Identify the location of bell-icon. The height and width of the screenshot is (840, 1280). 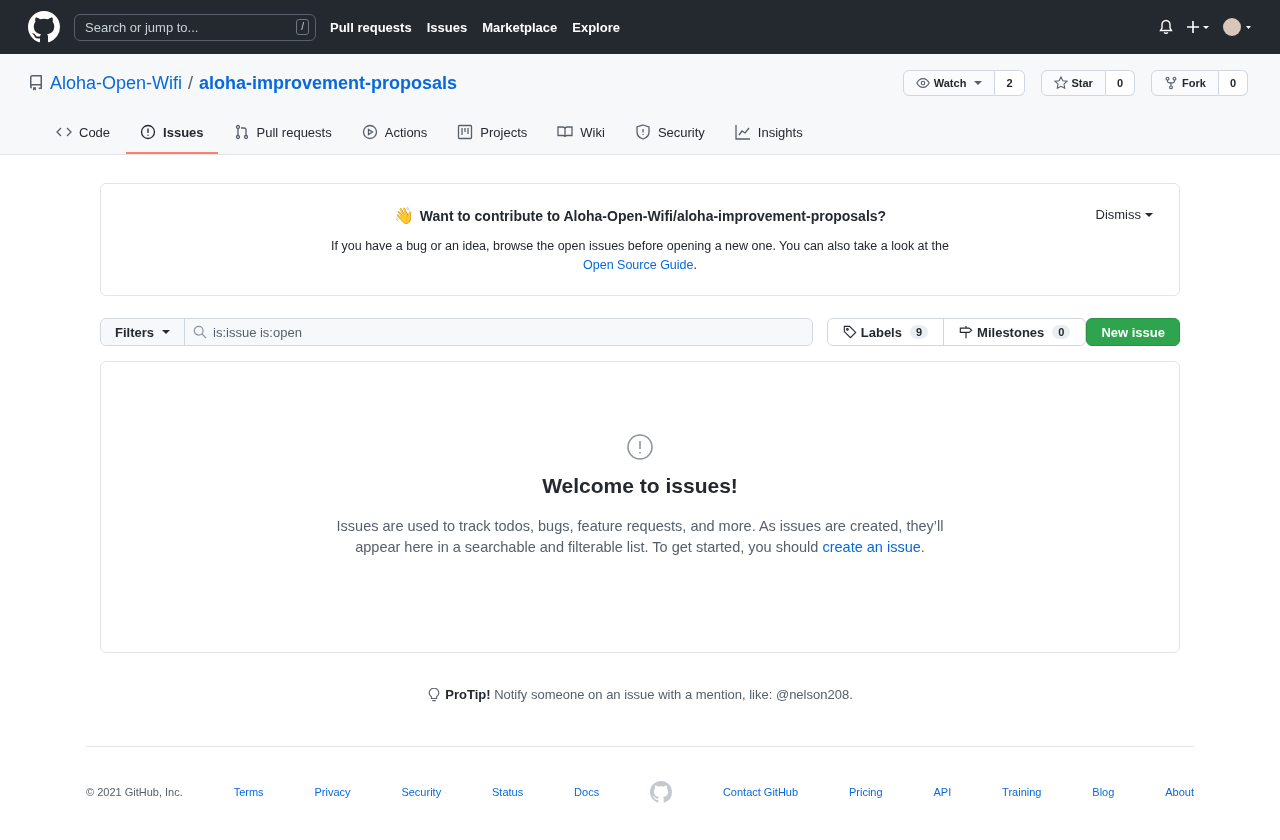
(1166, 27).